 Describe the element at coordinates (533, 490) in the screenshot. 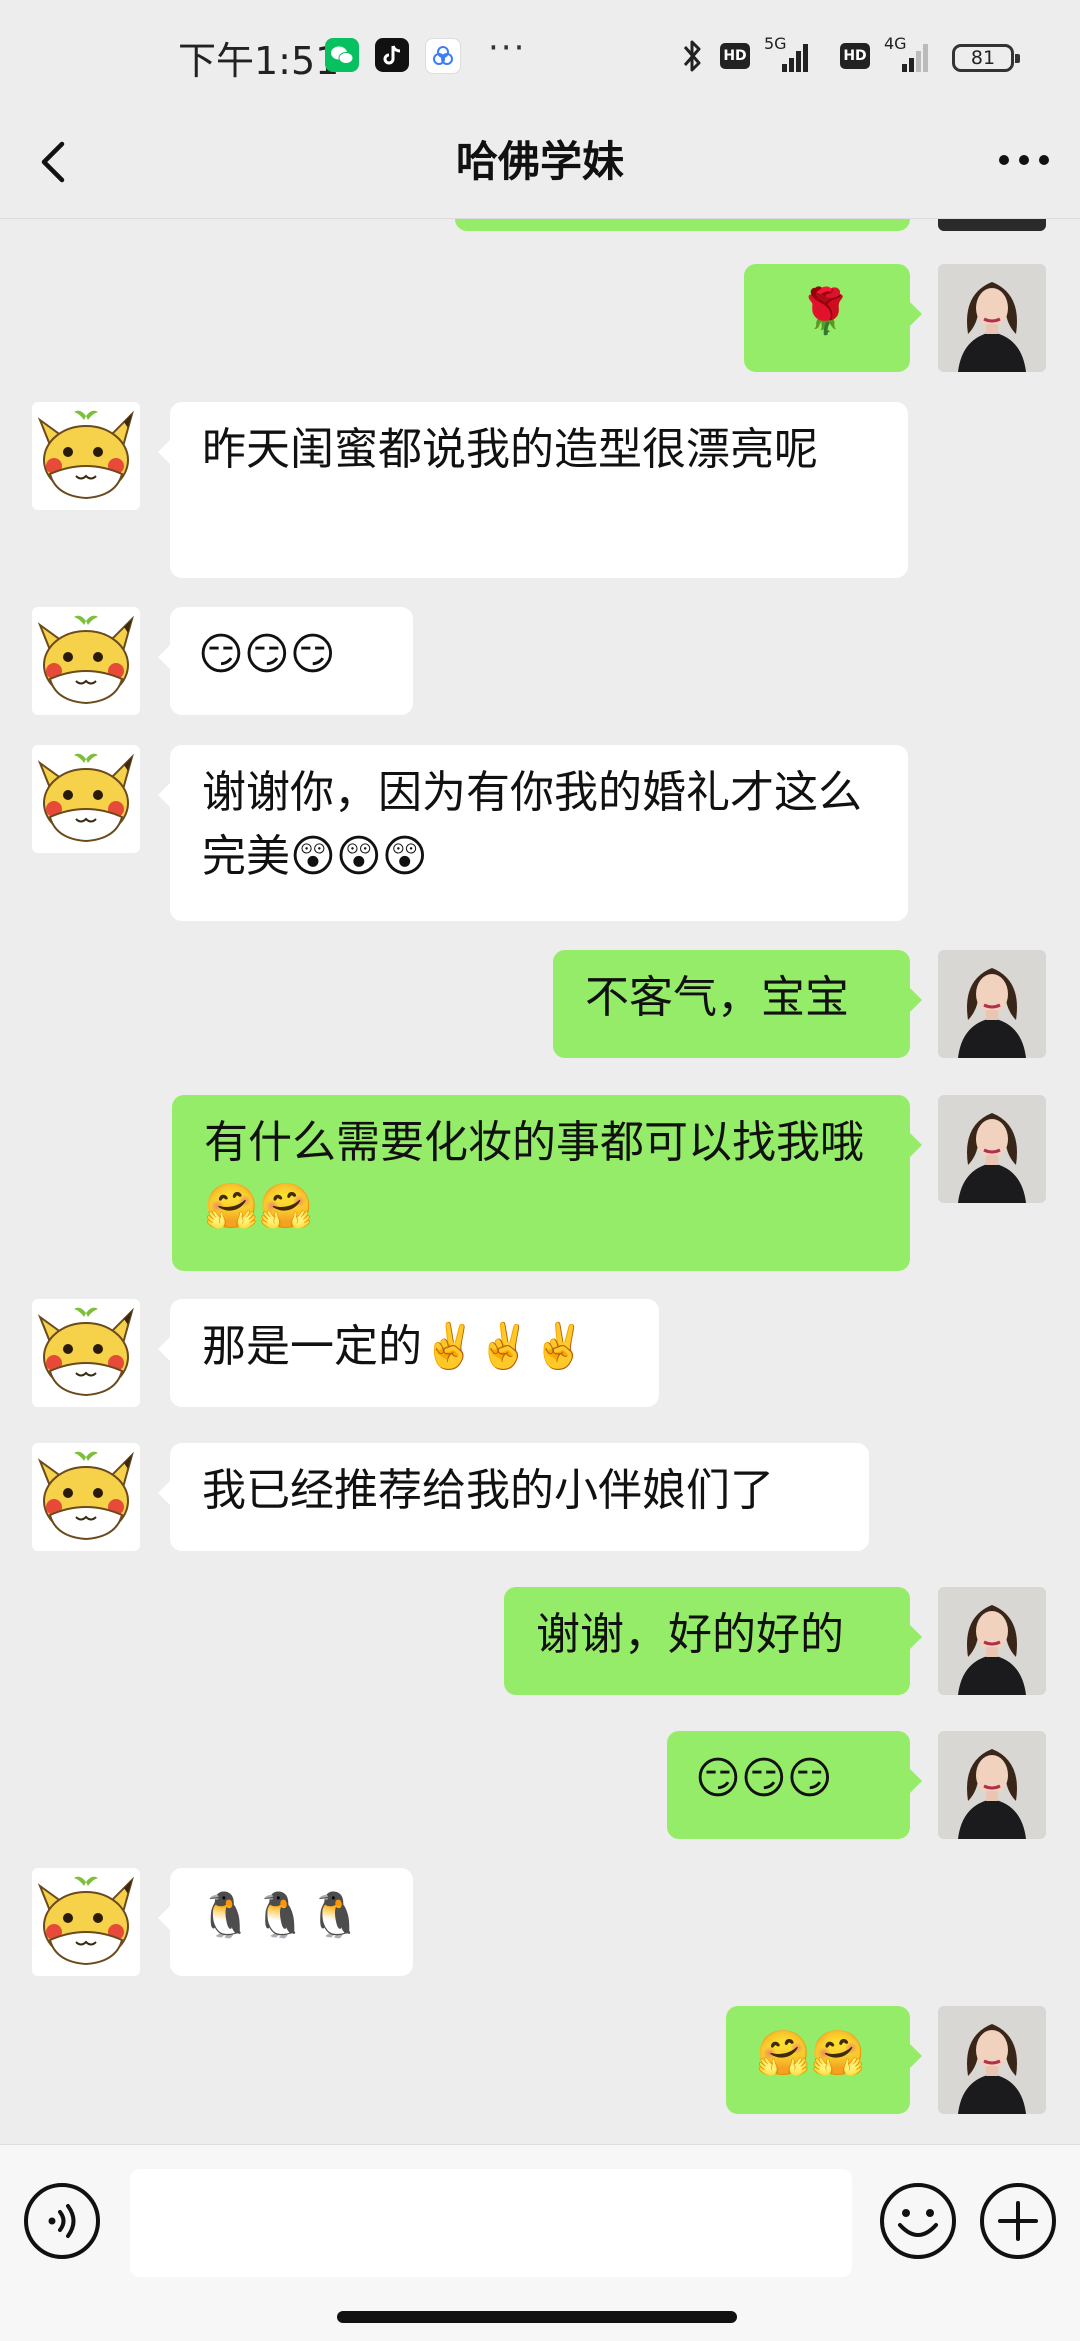

I see `message-bubble: 昨天闺蜜都说我的造型很漂亮呢` at that location.